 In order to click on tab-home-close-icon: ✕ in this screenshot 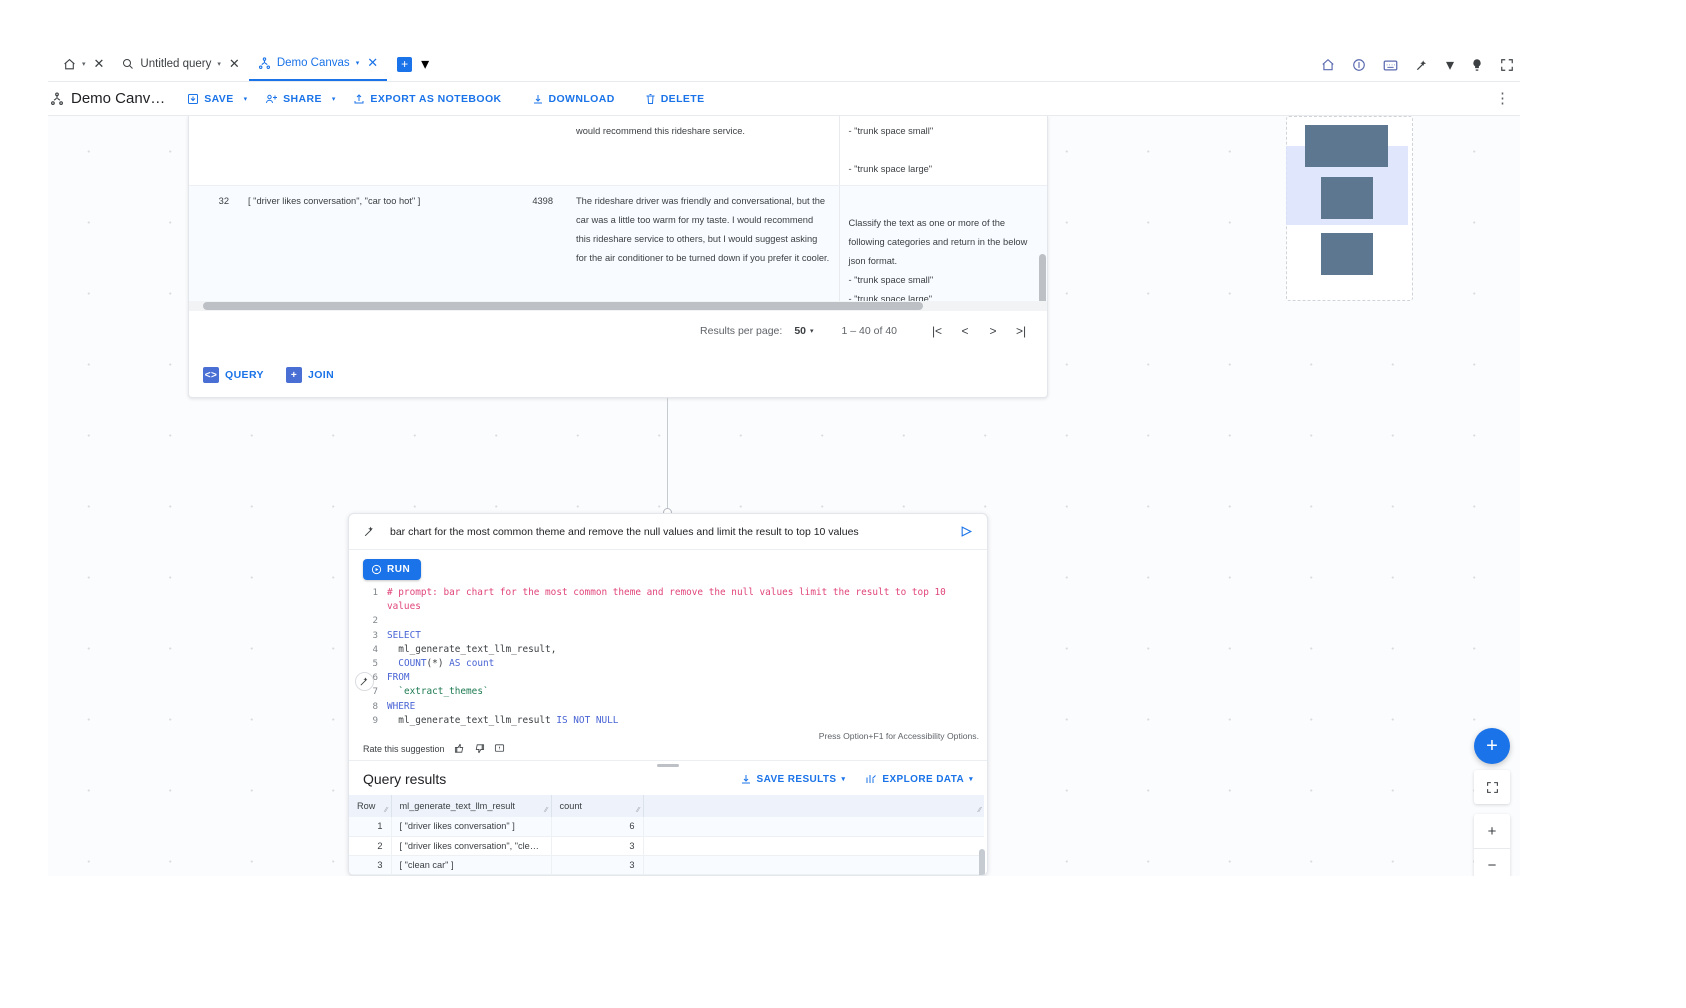, I will do `click(99, 64)`.